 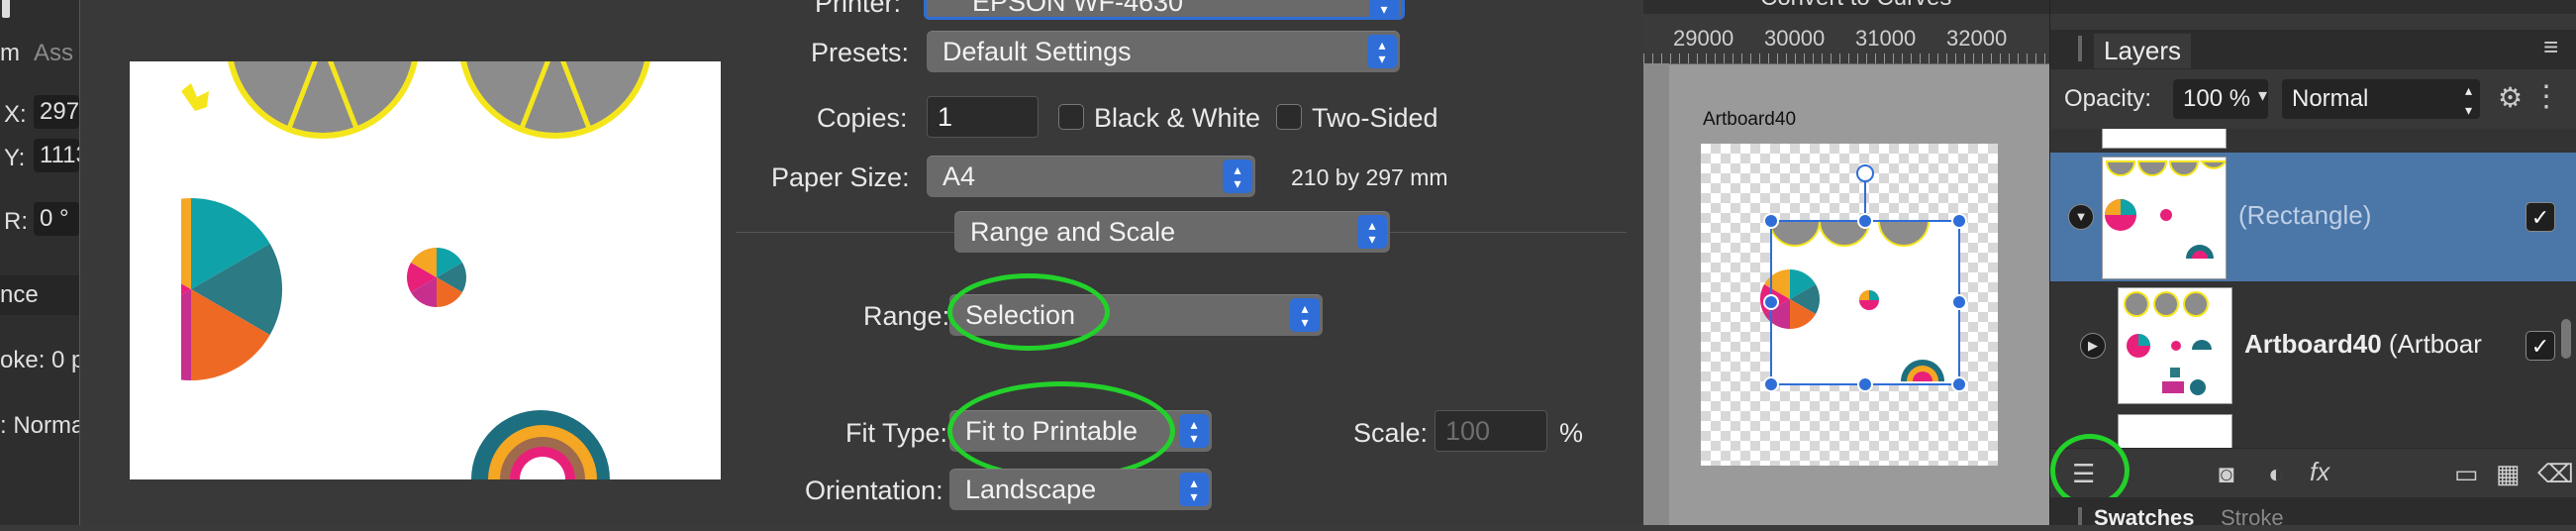 What do you see at coordinates (57, 219) in the screenshot?
I see `rotation-field: 0 °` at bounding box center [57, 219].